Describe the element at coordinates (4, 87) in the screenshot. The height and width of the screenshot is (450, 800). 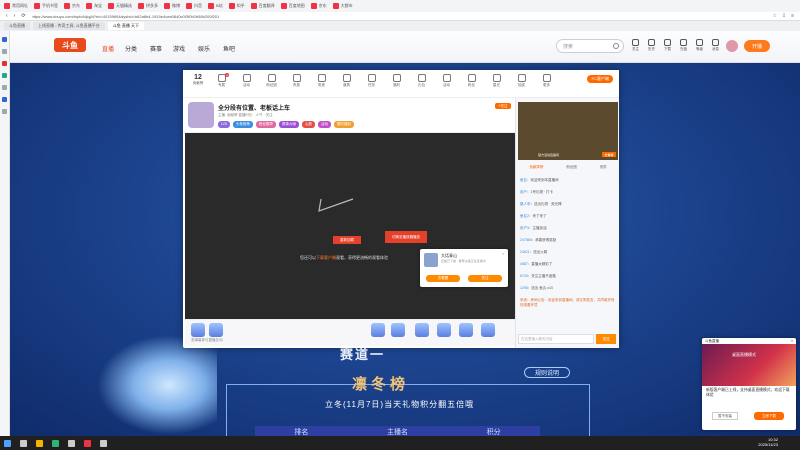
I see `mail-icon` at that location.